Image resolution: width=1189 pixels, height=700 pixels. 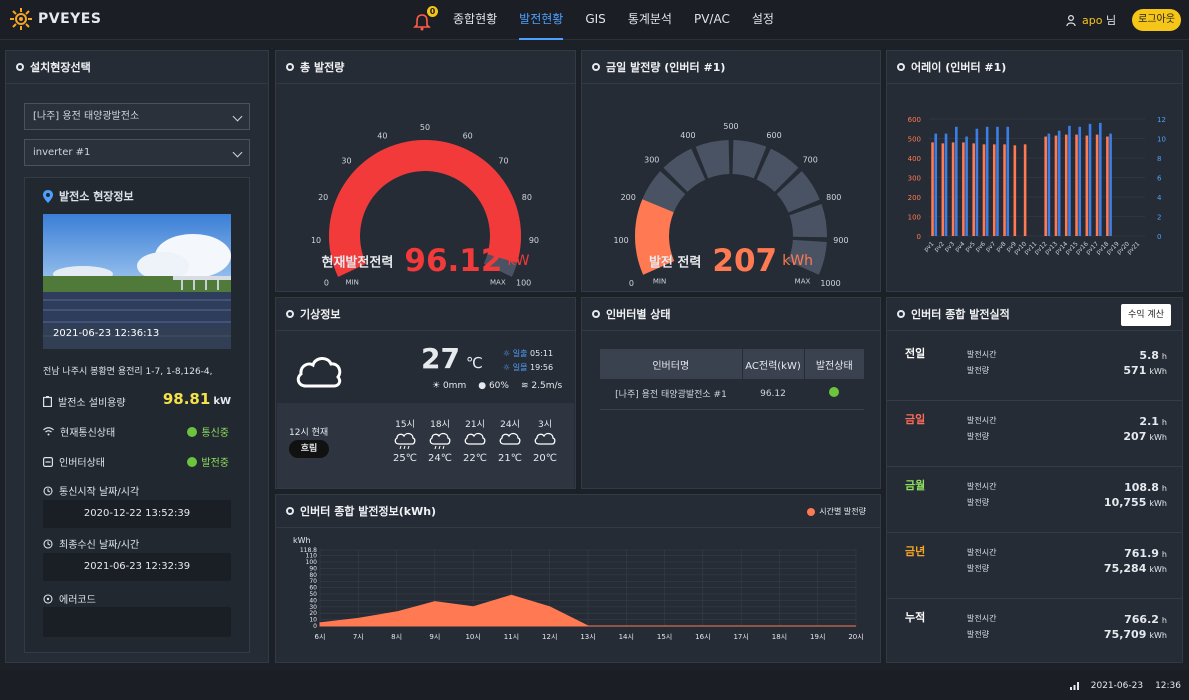 I want to click on gauge-tick-label: 600, so click(x=773, y=135).